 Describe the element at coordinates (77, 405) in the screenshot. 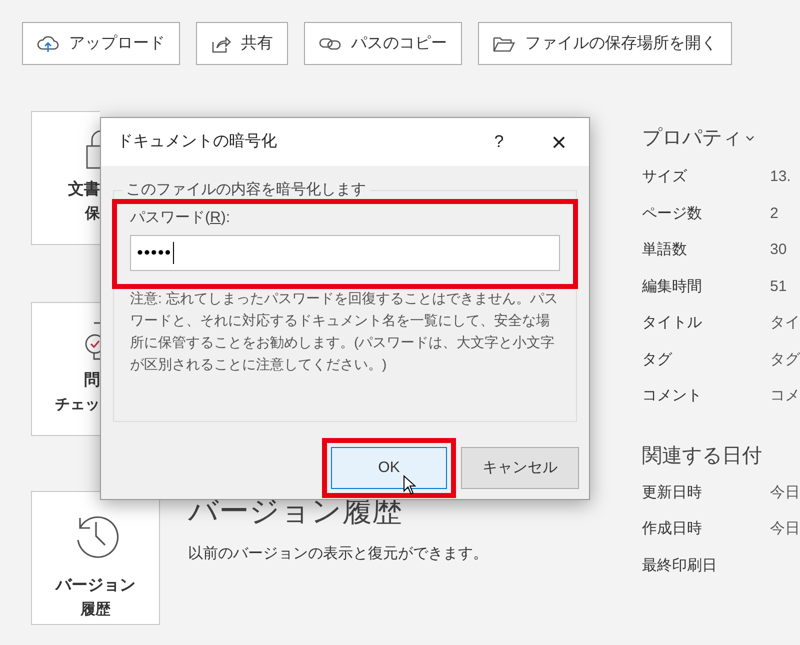

I see `tile-label: チェッ` at that location.